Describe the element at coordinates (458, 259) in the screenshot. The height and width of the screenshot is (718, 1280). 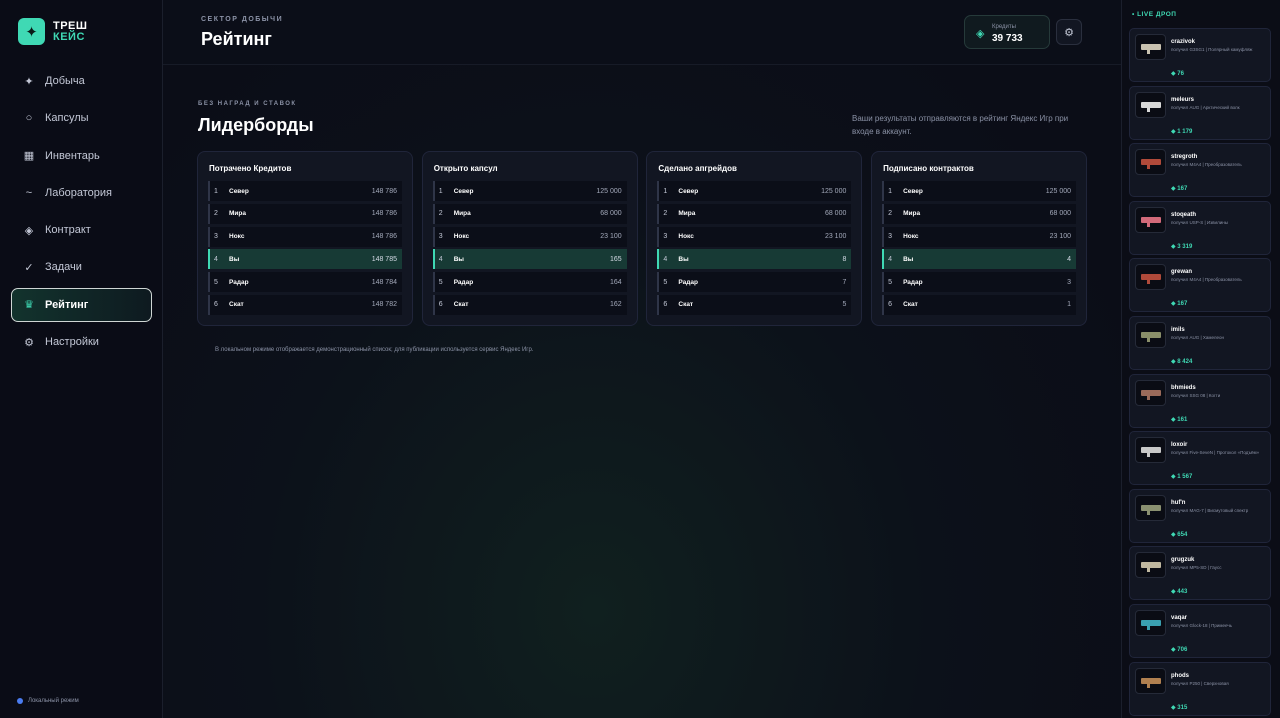
I see `row-name: Вы` at that location.